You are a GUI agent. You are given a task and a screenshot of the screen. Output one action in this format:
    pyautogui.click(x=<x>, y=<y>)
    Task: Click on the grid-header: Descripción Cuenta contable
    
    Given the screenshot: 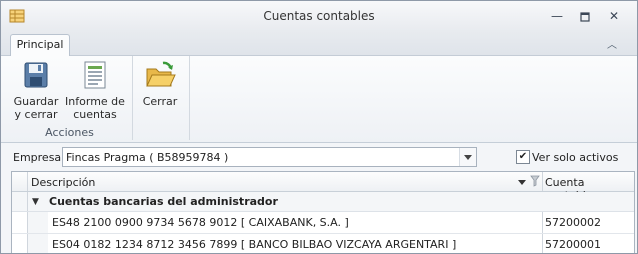 What is the action you would take?
    pyautogui.click(x=323, y=187)
    